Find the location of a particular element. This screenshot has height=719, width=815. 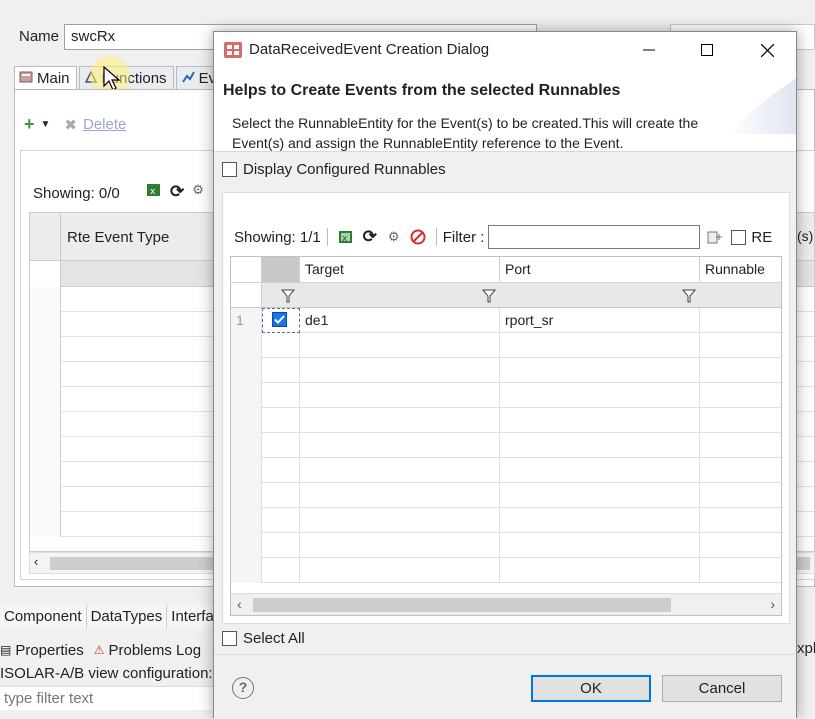

view-tabs: ▤ Properties ⚠ Problems Log is located at coordinates (100, 650).